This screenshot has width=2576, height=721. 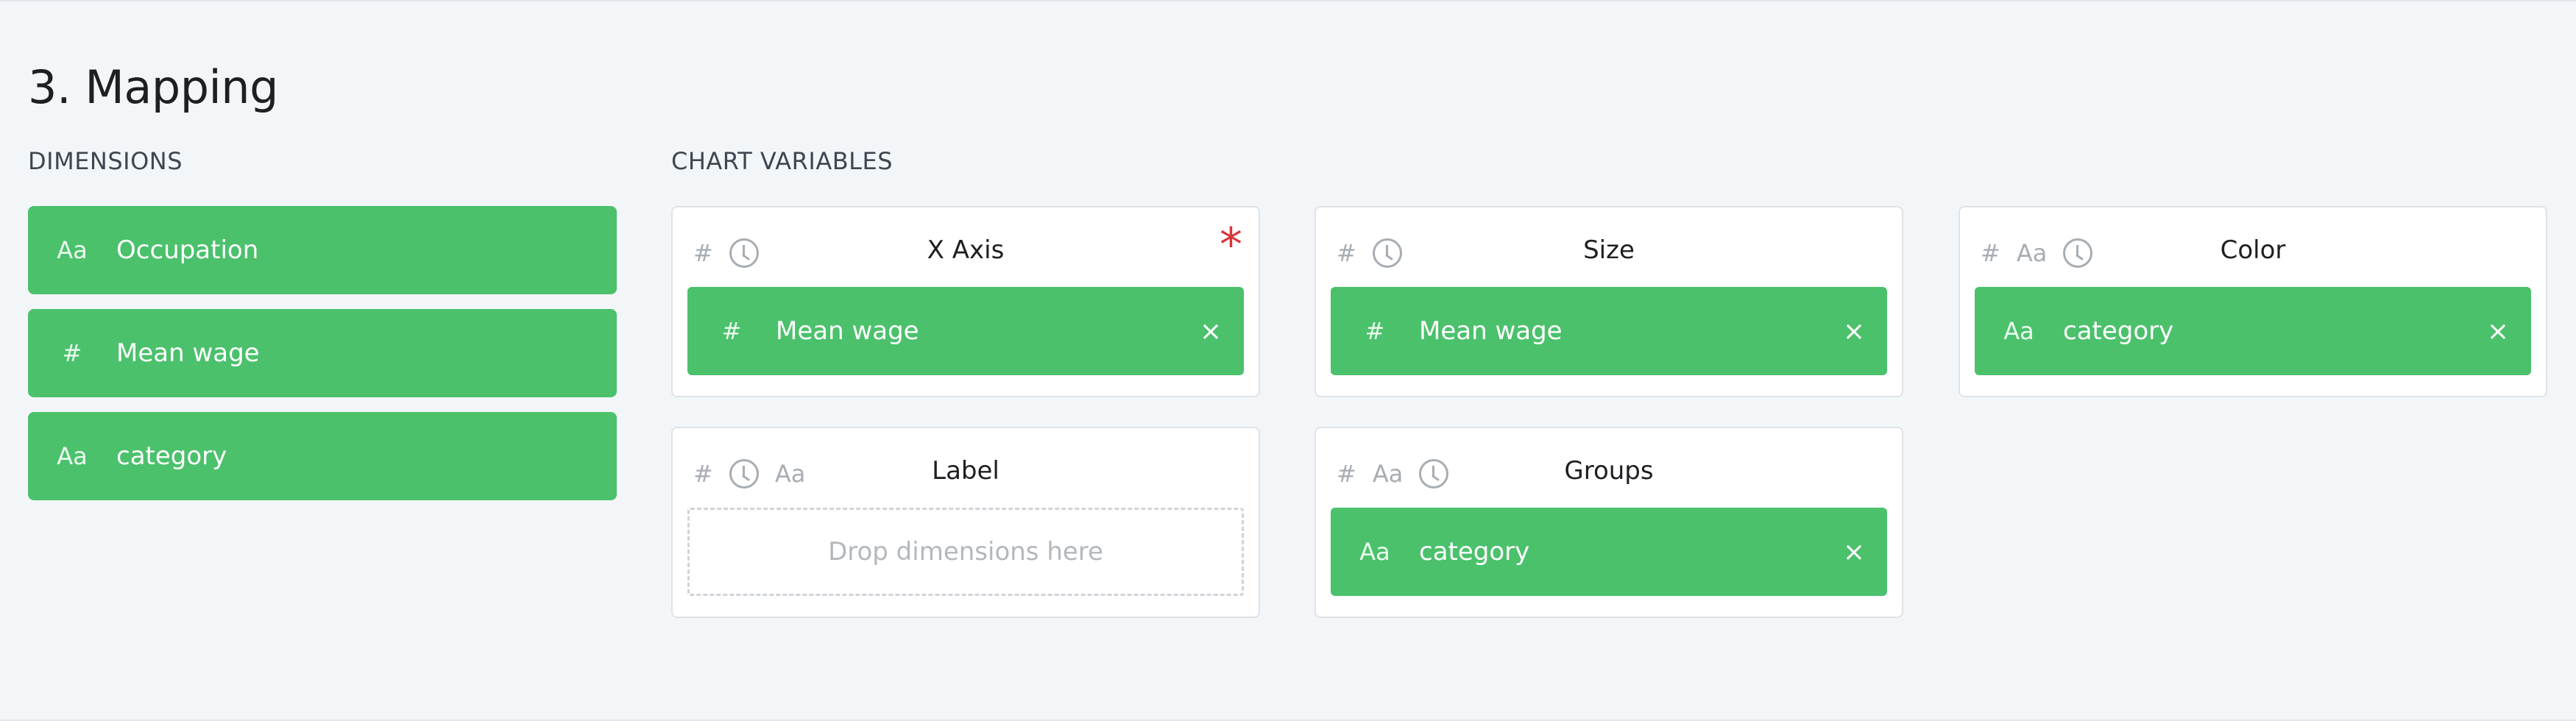 What do you see at coordinates (322, 456) in the screenshot?
I see `dimension-category: Aa category` at bounding box center [322, 456].